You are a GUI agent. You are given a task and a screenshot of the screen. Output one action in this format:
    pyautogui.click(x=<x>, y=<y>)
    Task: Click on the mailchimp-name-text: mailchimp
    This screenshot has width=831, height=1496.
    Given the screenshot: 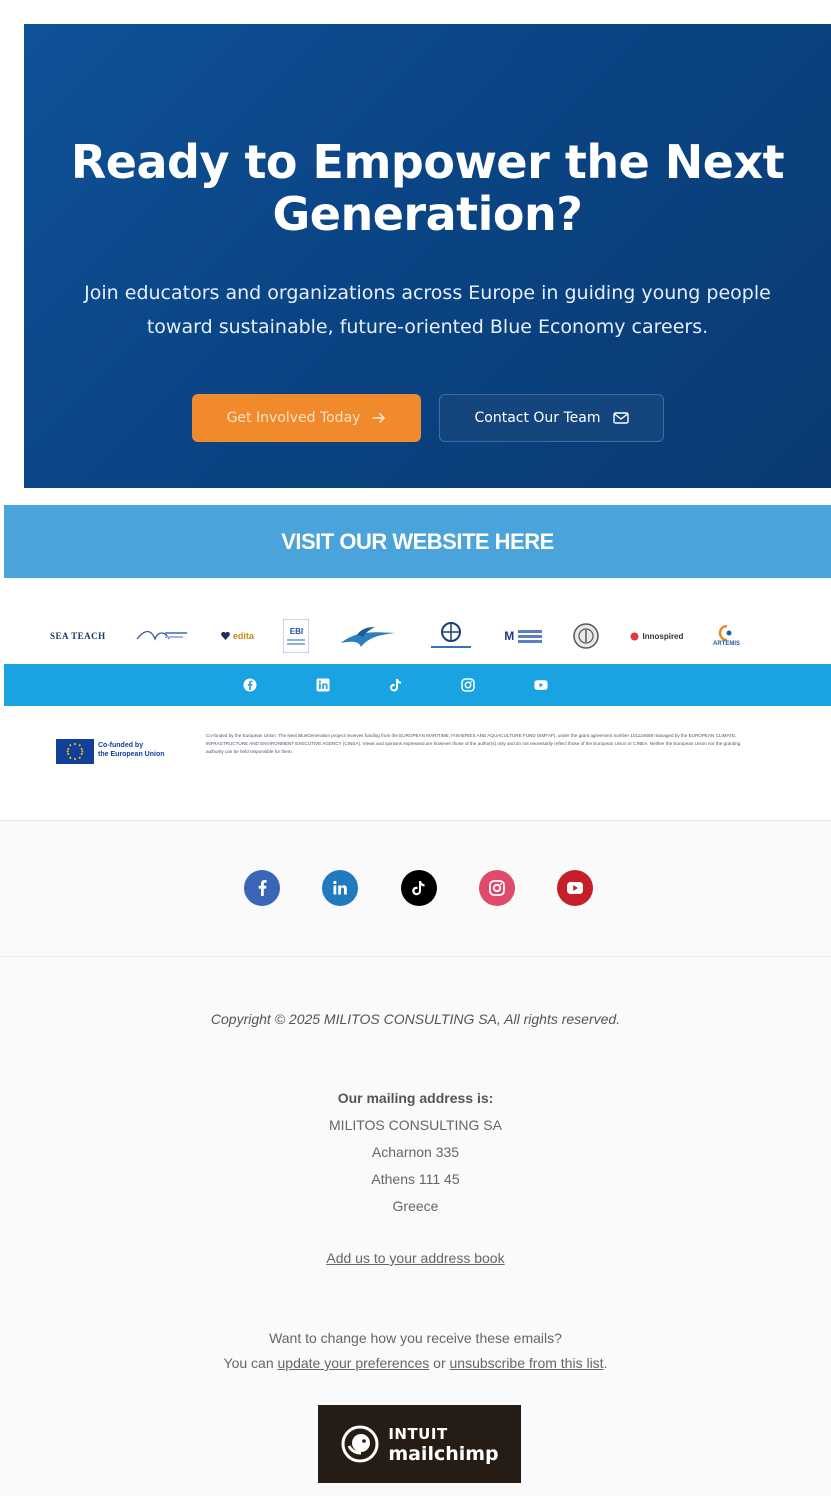 What is the action you would take?
    pyautogui.click(x=443, y=1454)
    